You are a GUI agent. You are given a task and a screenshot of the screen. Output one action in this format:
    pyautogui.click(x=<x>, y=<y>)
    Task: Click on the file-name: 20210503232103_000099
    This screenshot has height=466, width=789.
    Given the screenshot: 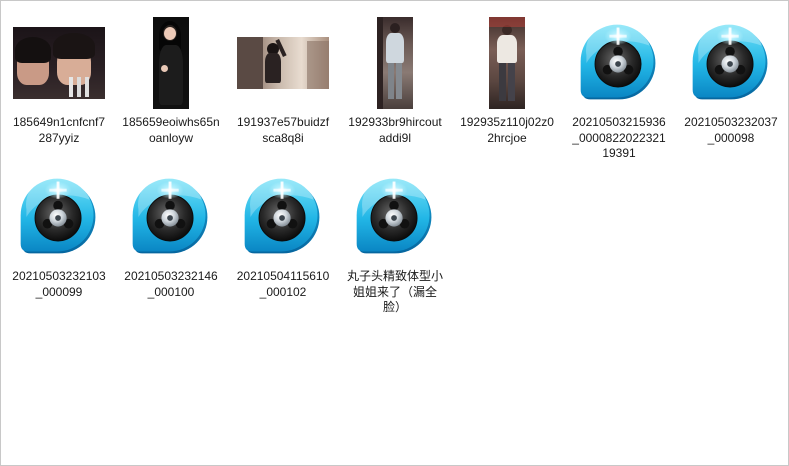 What is the action you would take?
    pyautogui.click(x=59, y=284)
    